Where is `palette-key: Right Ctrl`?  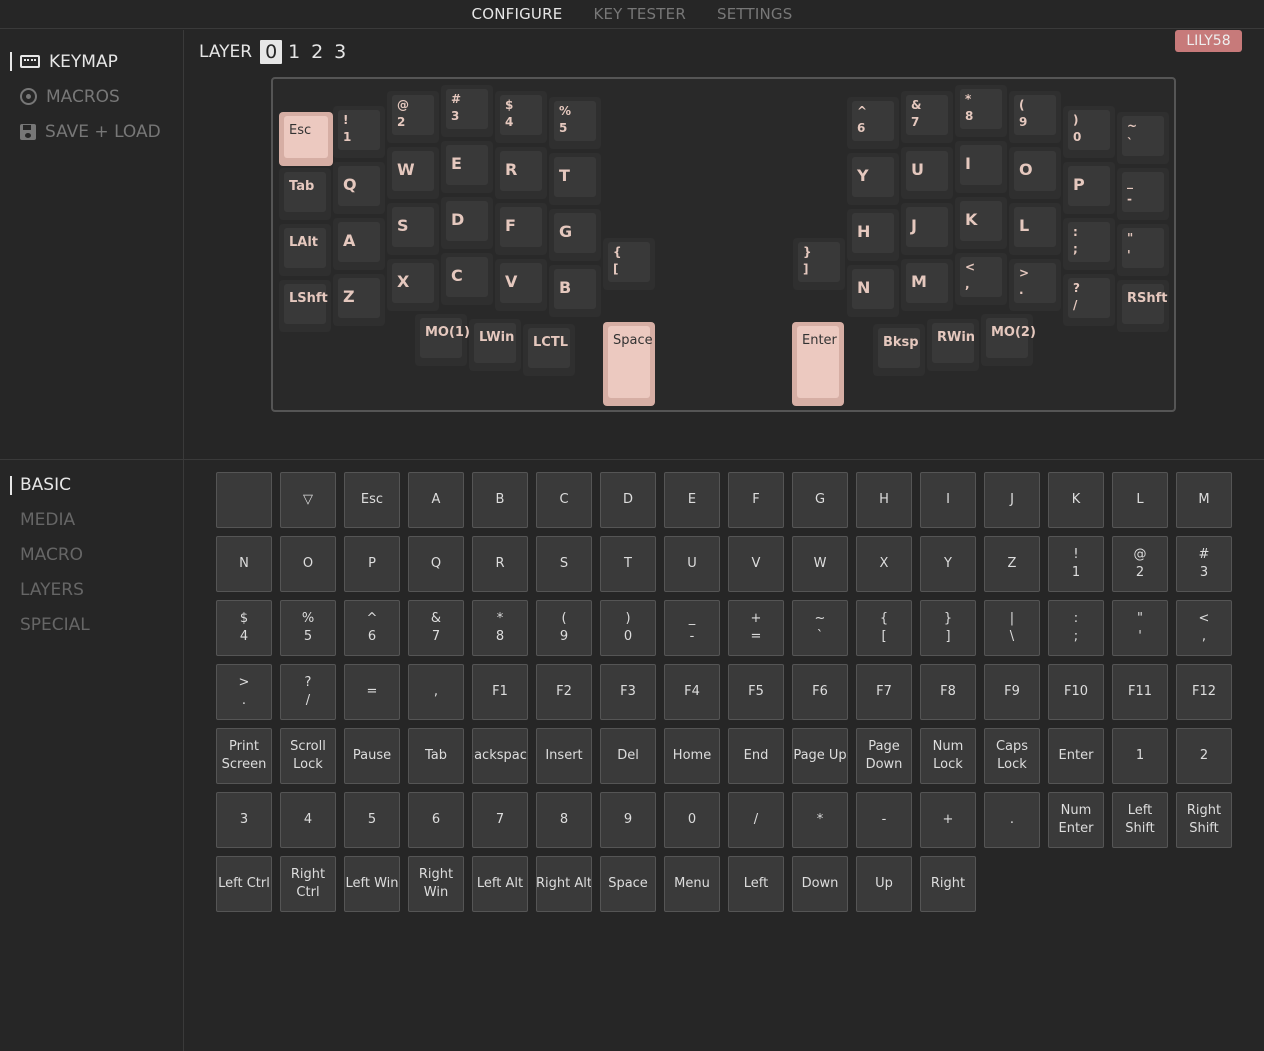 palette-key: Right Ctrl is located at coordinates (308, 884).